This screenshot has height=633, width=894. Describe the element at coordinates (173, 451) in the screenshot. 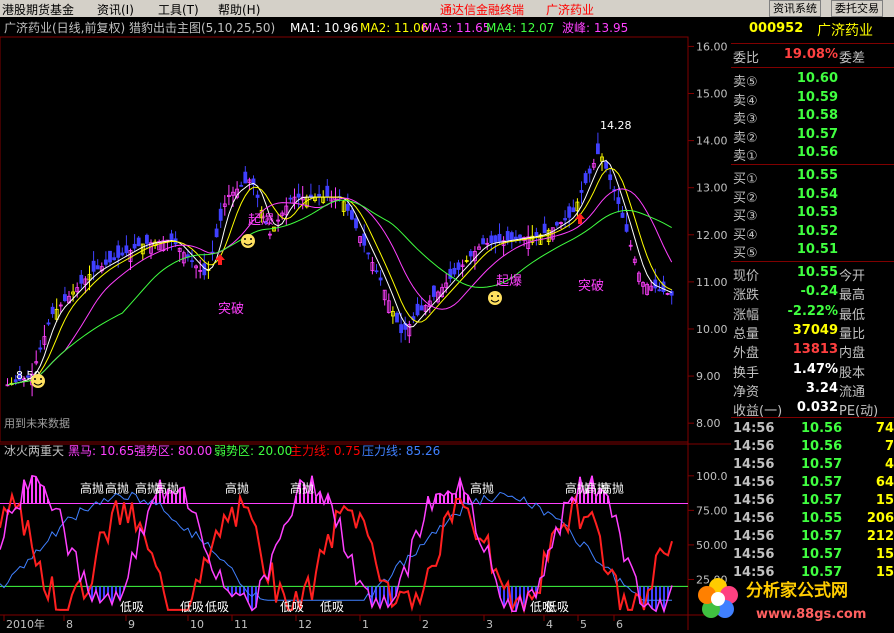

I see `strong-zone-label: 强势区: 80.00` at that location.